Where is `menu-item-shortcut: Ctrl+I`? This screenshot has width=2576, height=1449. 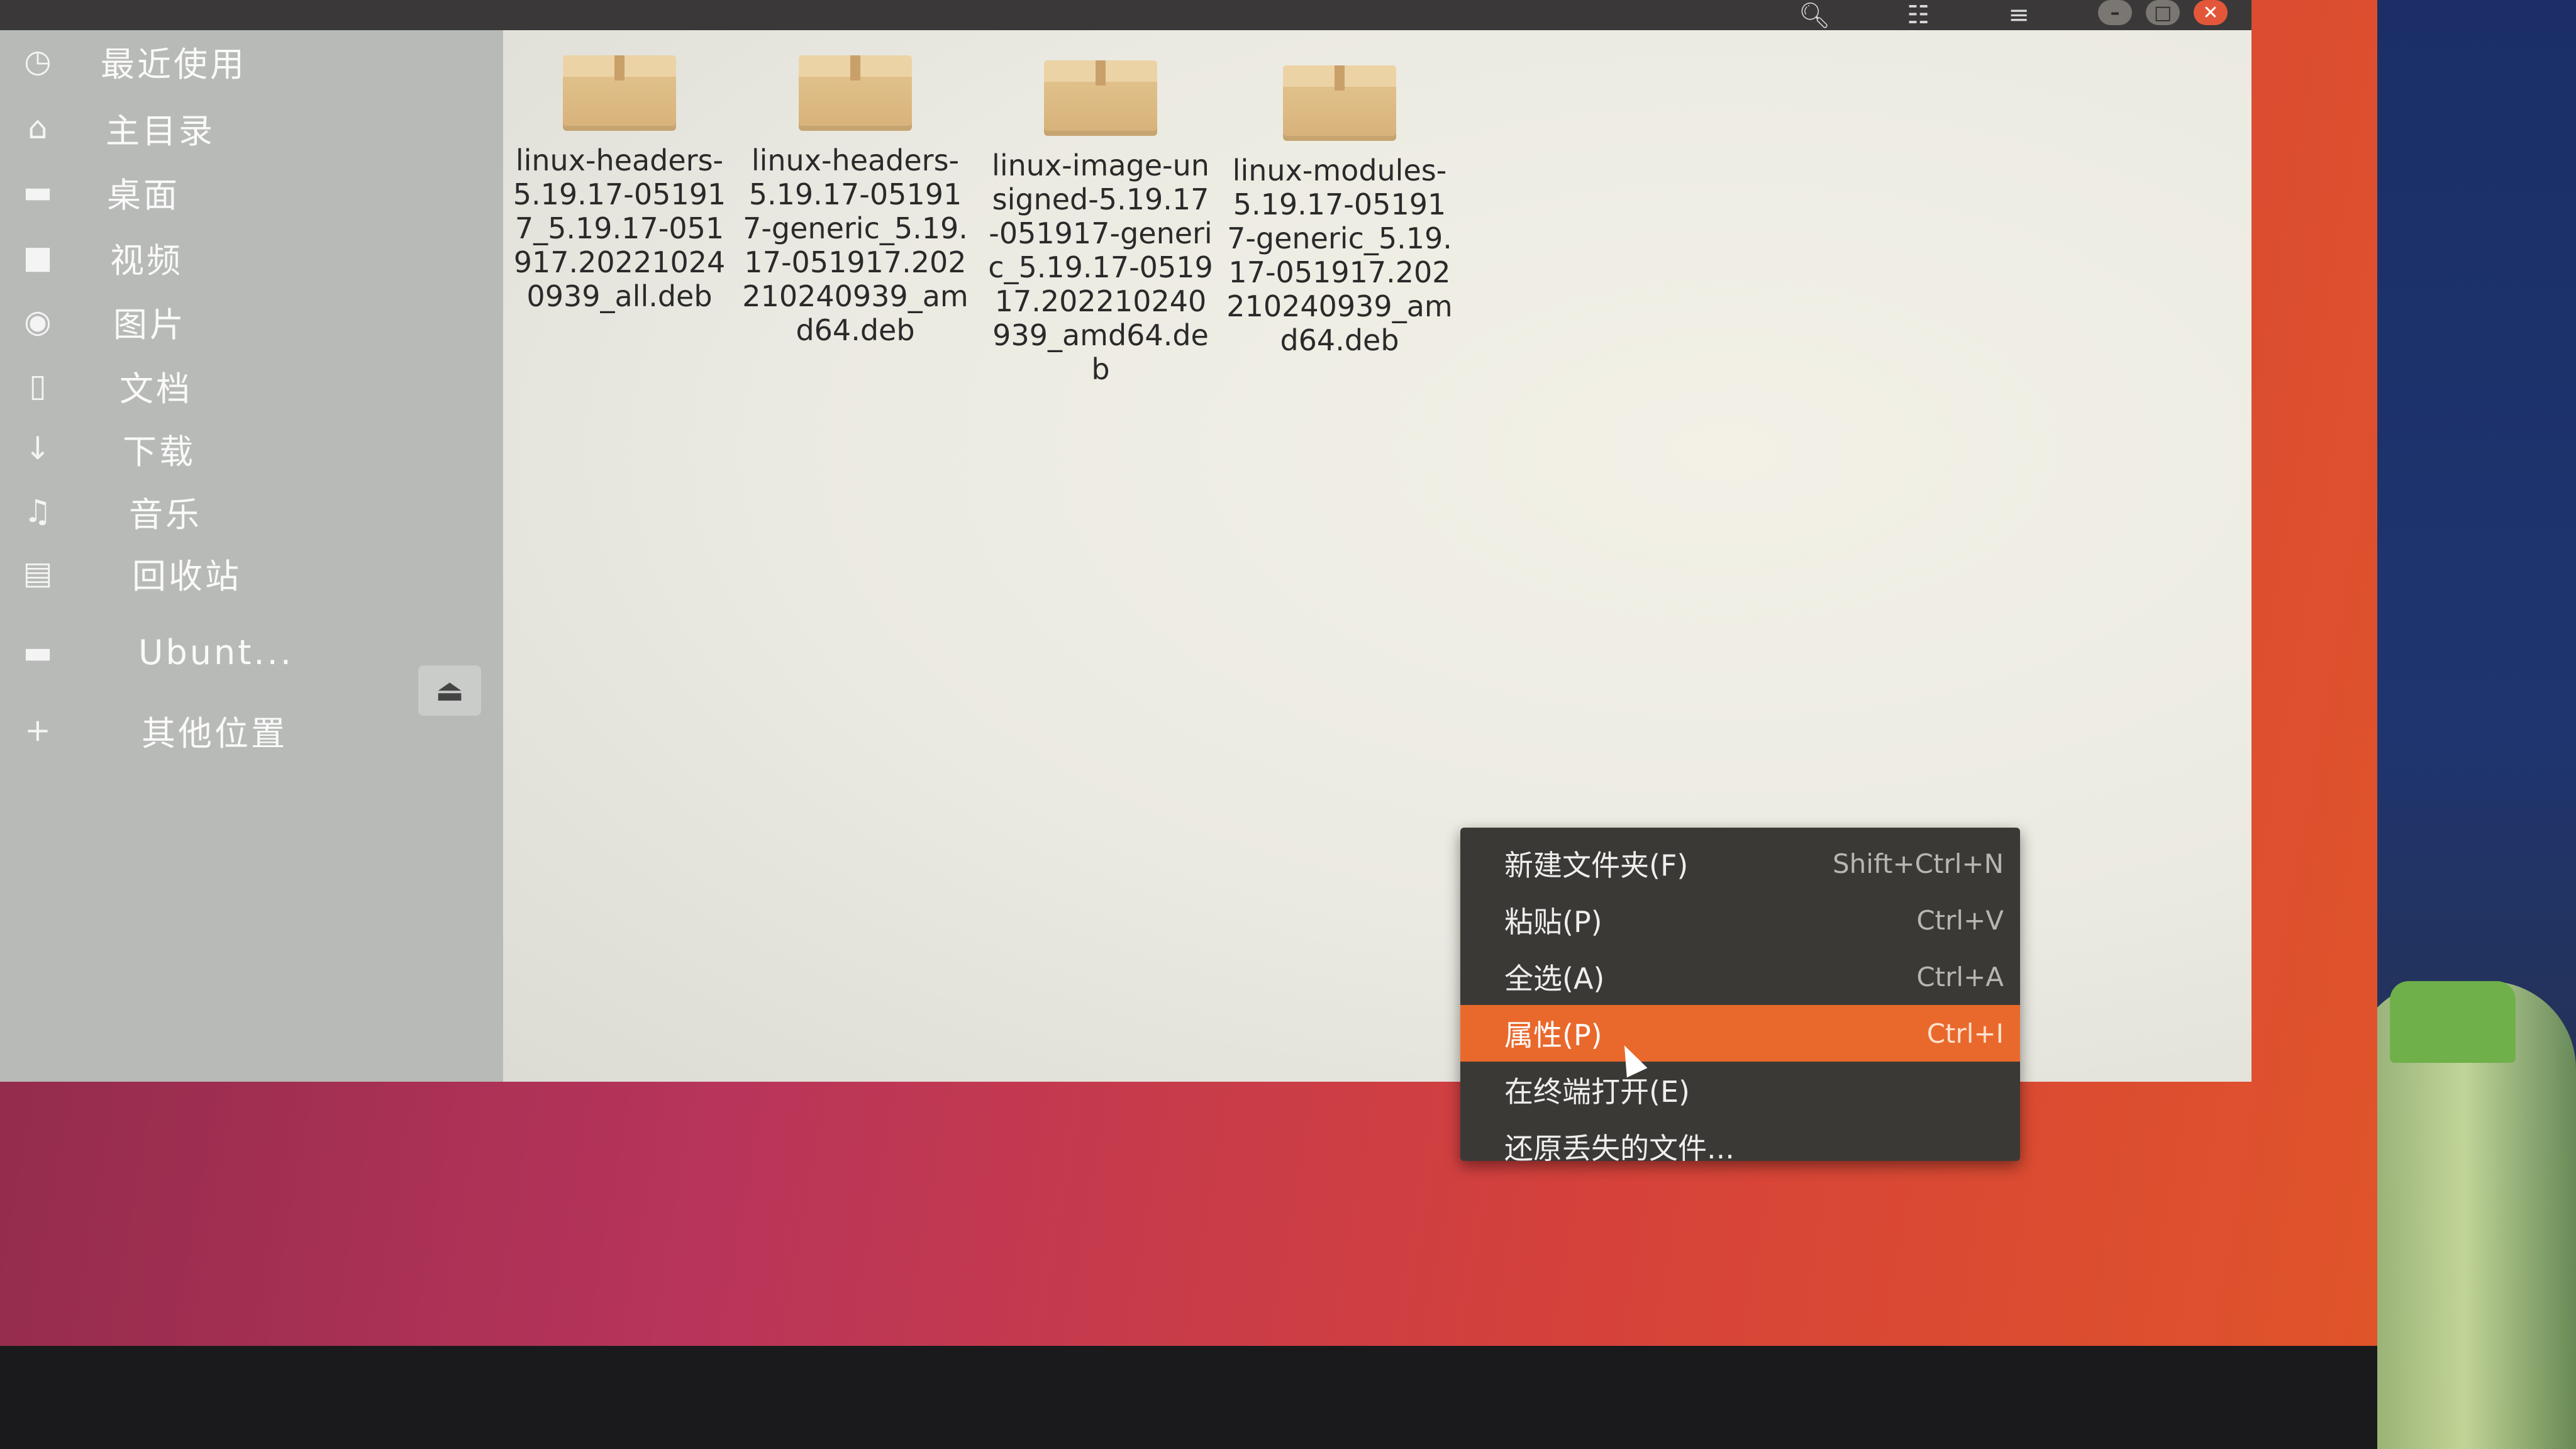 menu-item-shortcut: Ctrl+I is located at coordinates (1965, 1033).